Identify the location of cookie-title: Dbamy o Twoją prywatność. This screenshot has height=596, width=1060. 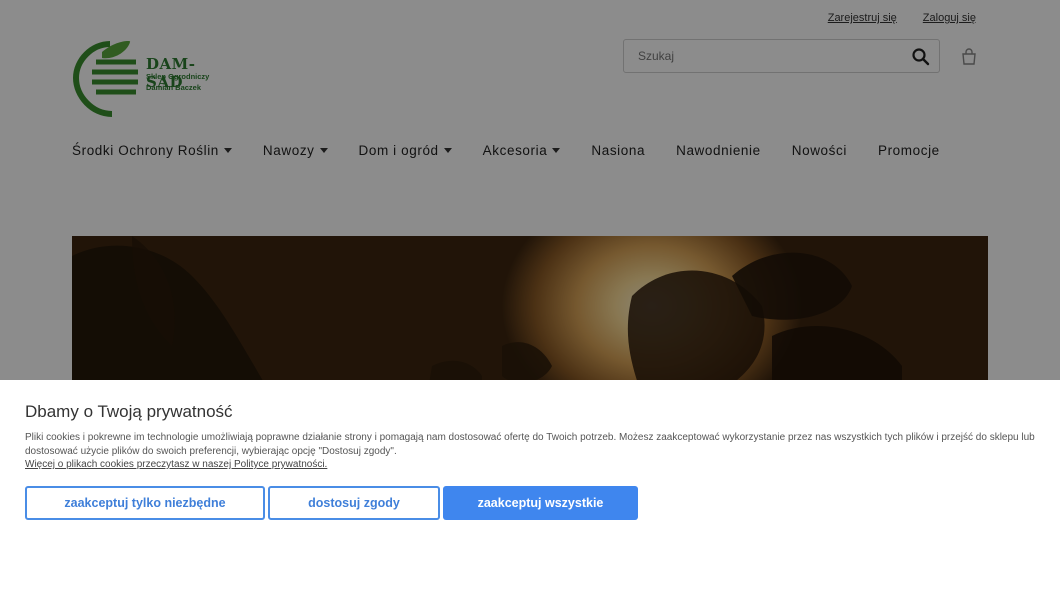
(129, 411).